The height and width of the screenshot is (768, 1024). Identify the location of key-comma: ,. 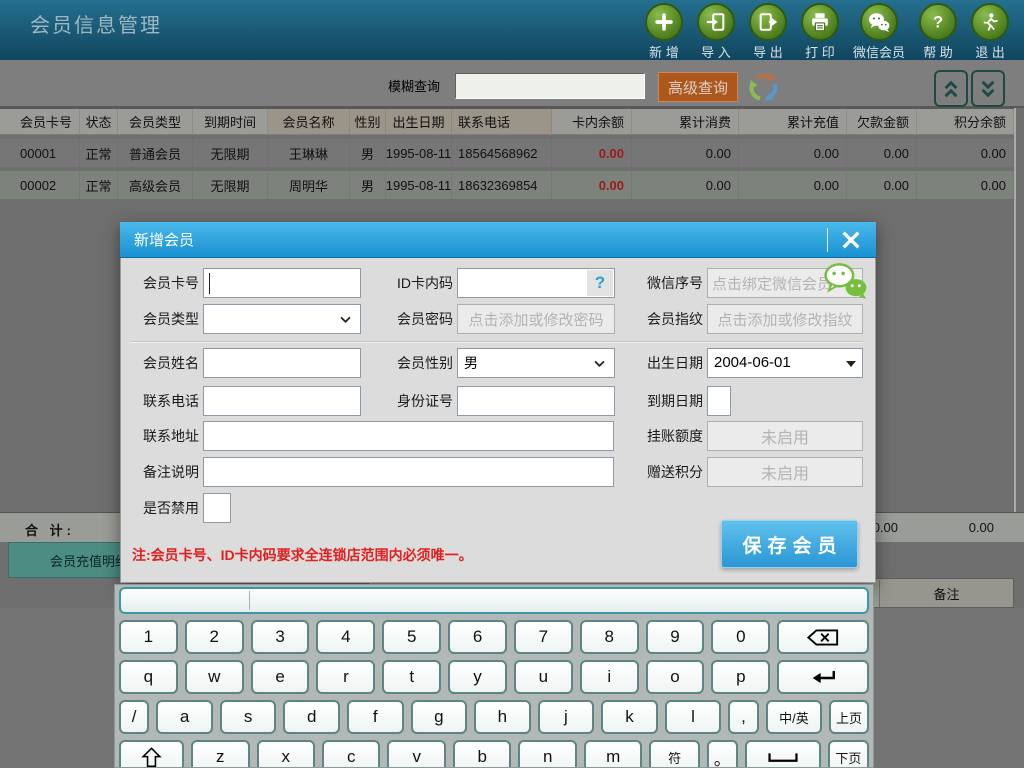
(743, 717).